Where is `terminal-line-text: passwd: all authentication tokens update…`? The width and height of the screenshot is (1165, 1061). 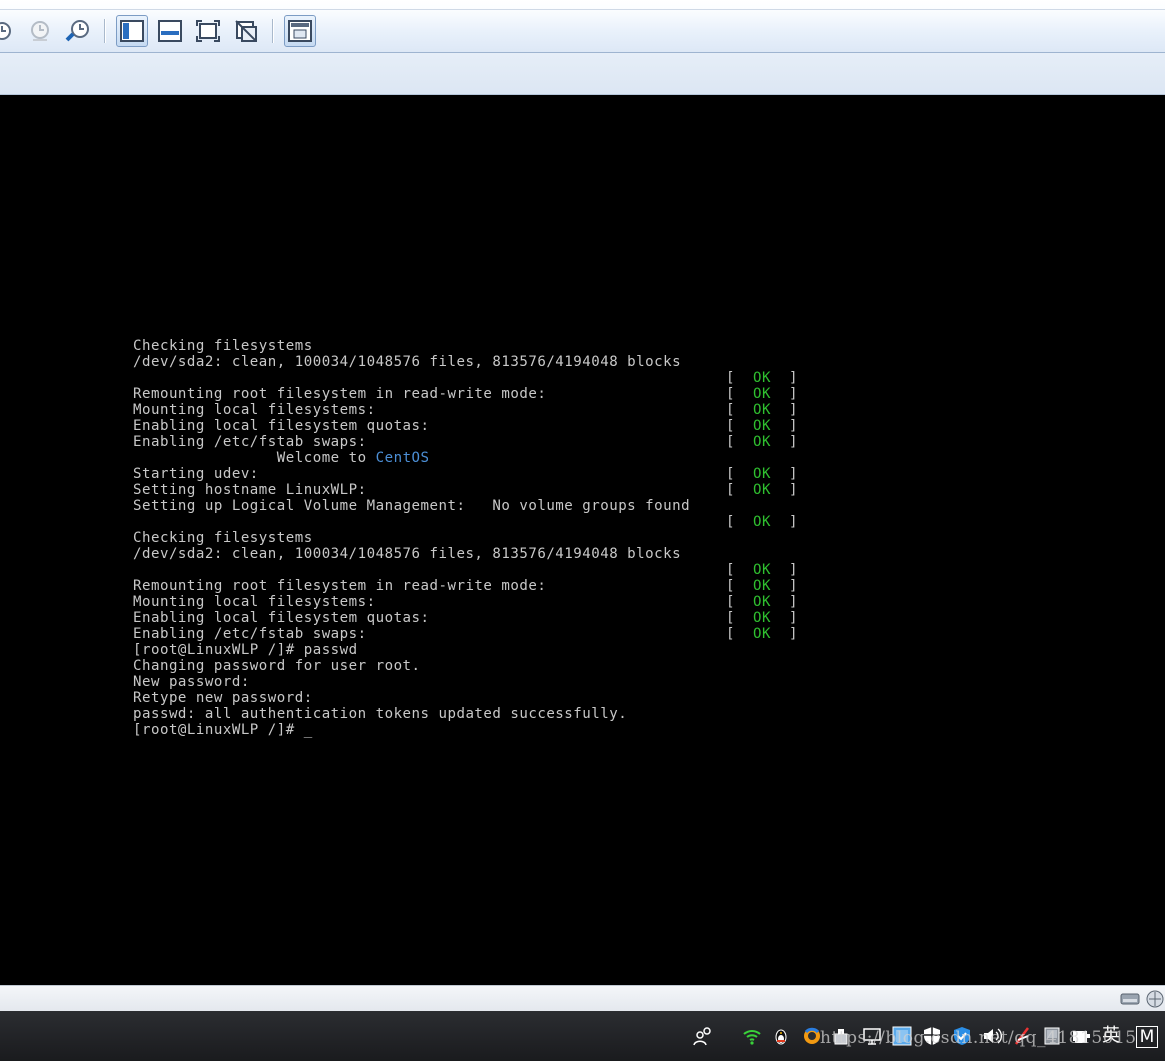
terminal-line-text: passwd: all authentication tokens update… is located at coordinates (380, 714).